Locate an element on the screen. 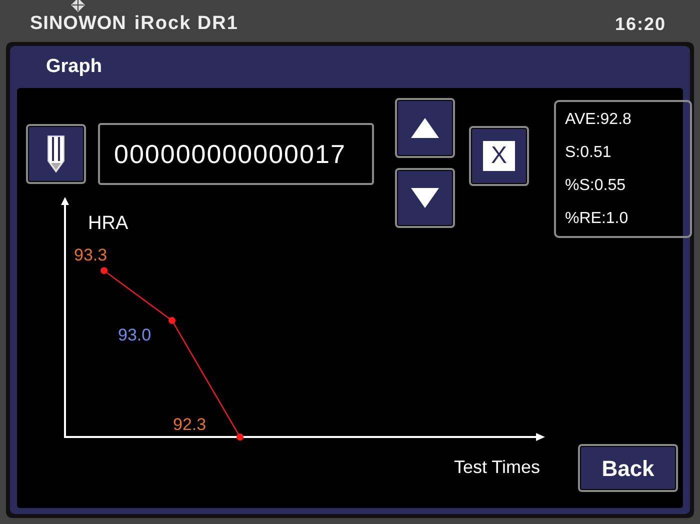  down-arrow-icon is located at coordinates (425, 198).